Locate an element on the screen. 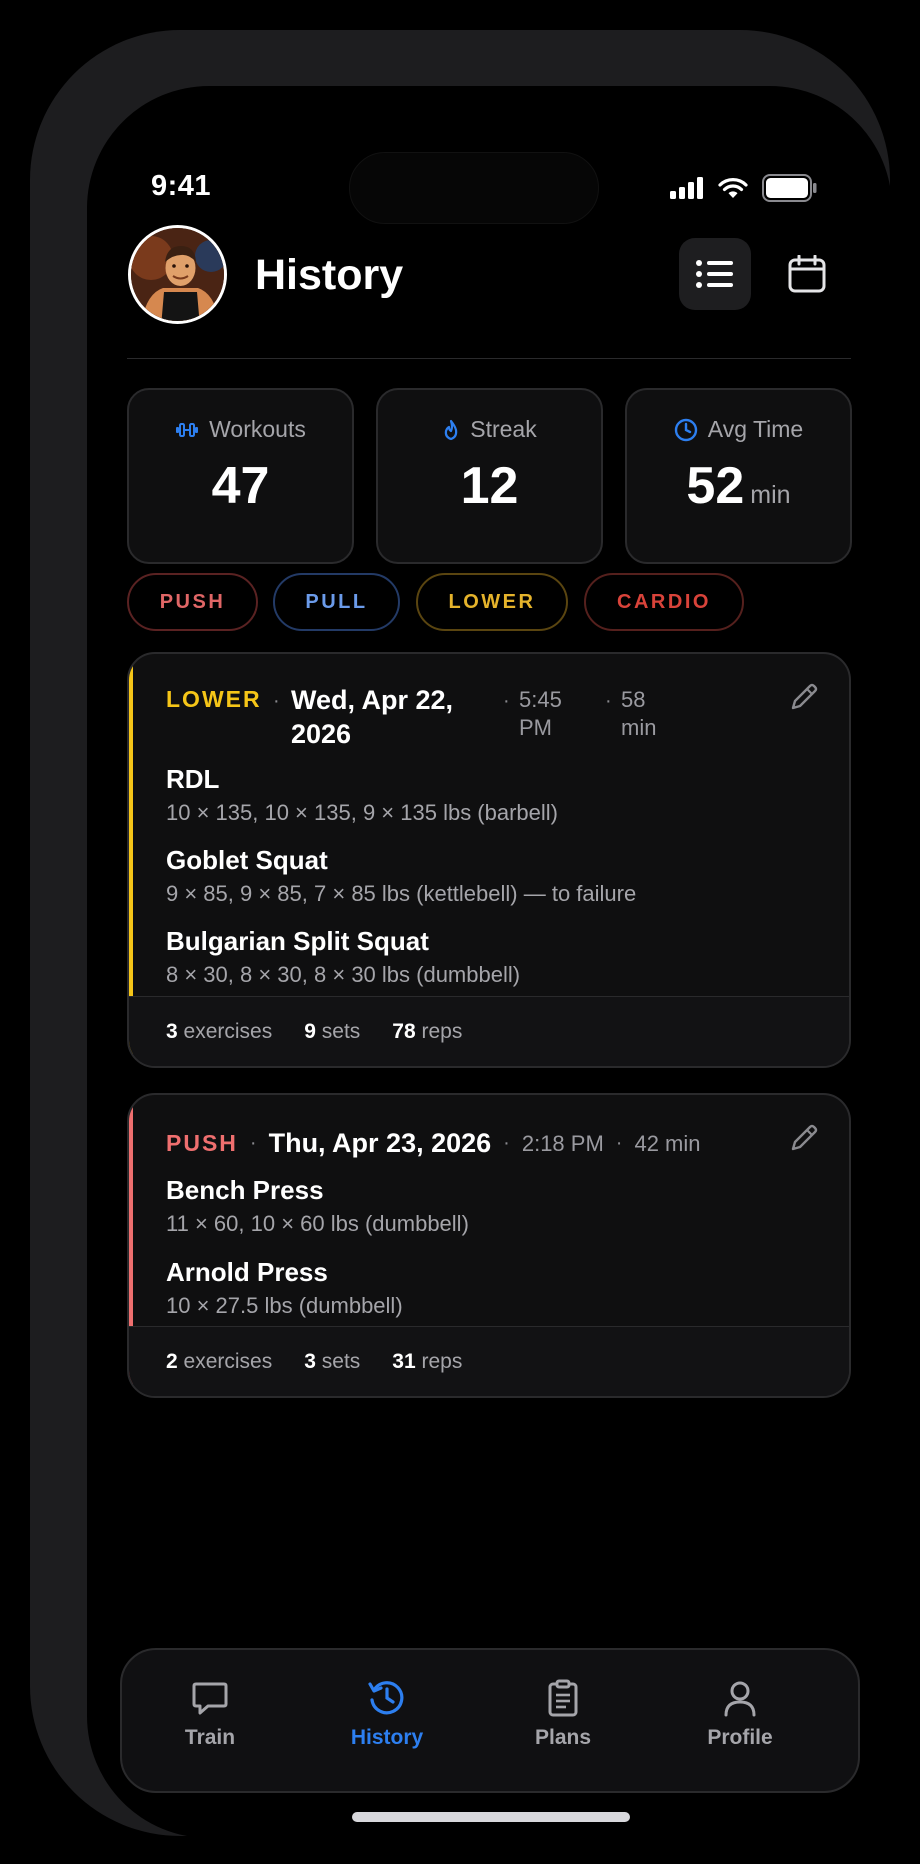 This screenshot has width=920, height=1864. workout-time: 5:45 PM is located at coordinates (540, 714).